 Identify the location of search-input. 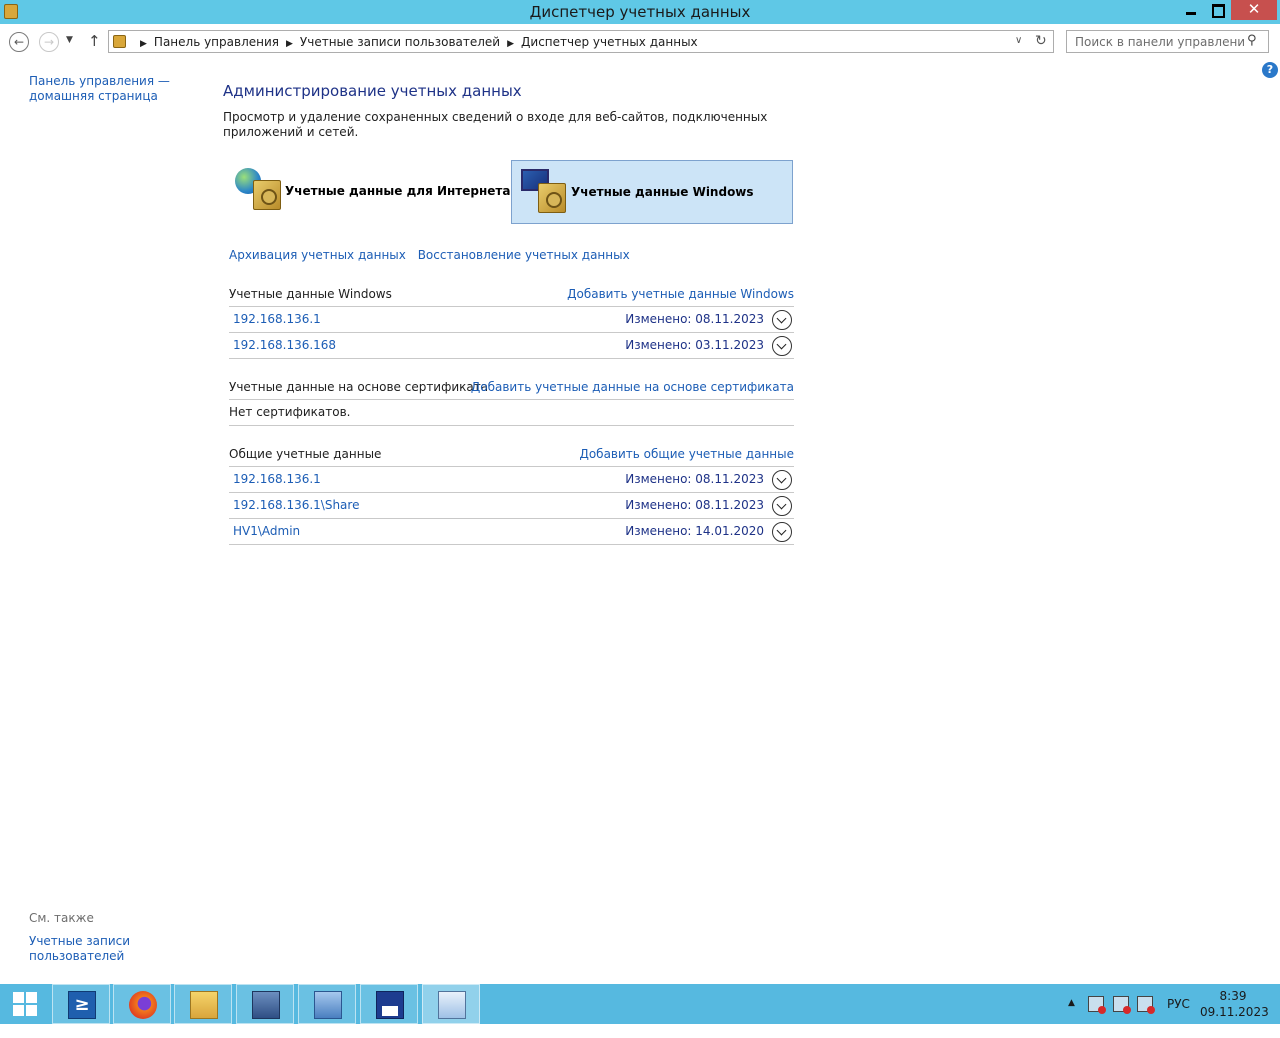
(1156, 41).